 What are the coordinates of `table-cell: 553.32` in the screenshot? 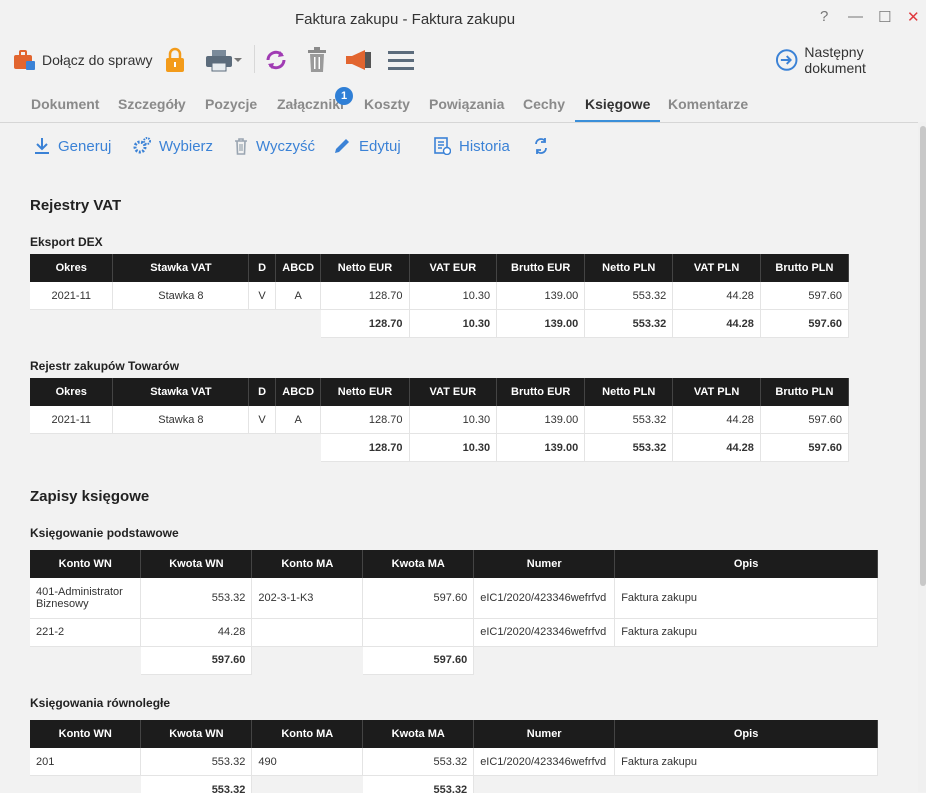 It's located at (196, 598).